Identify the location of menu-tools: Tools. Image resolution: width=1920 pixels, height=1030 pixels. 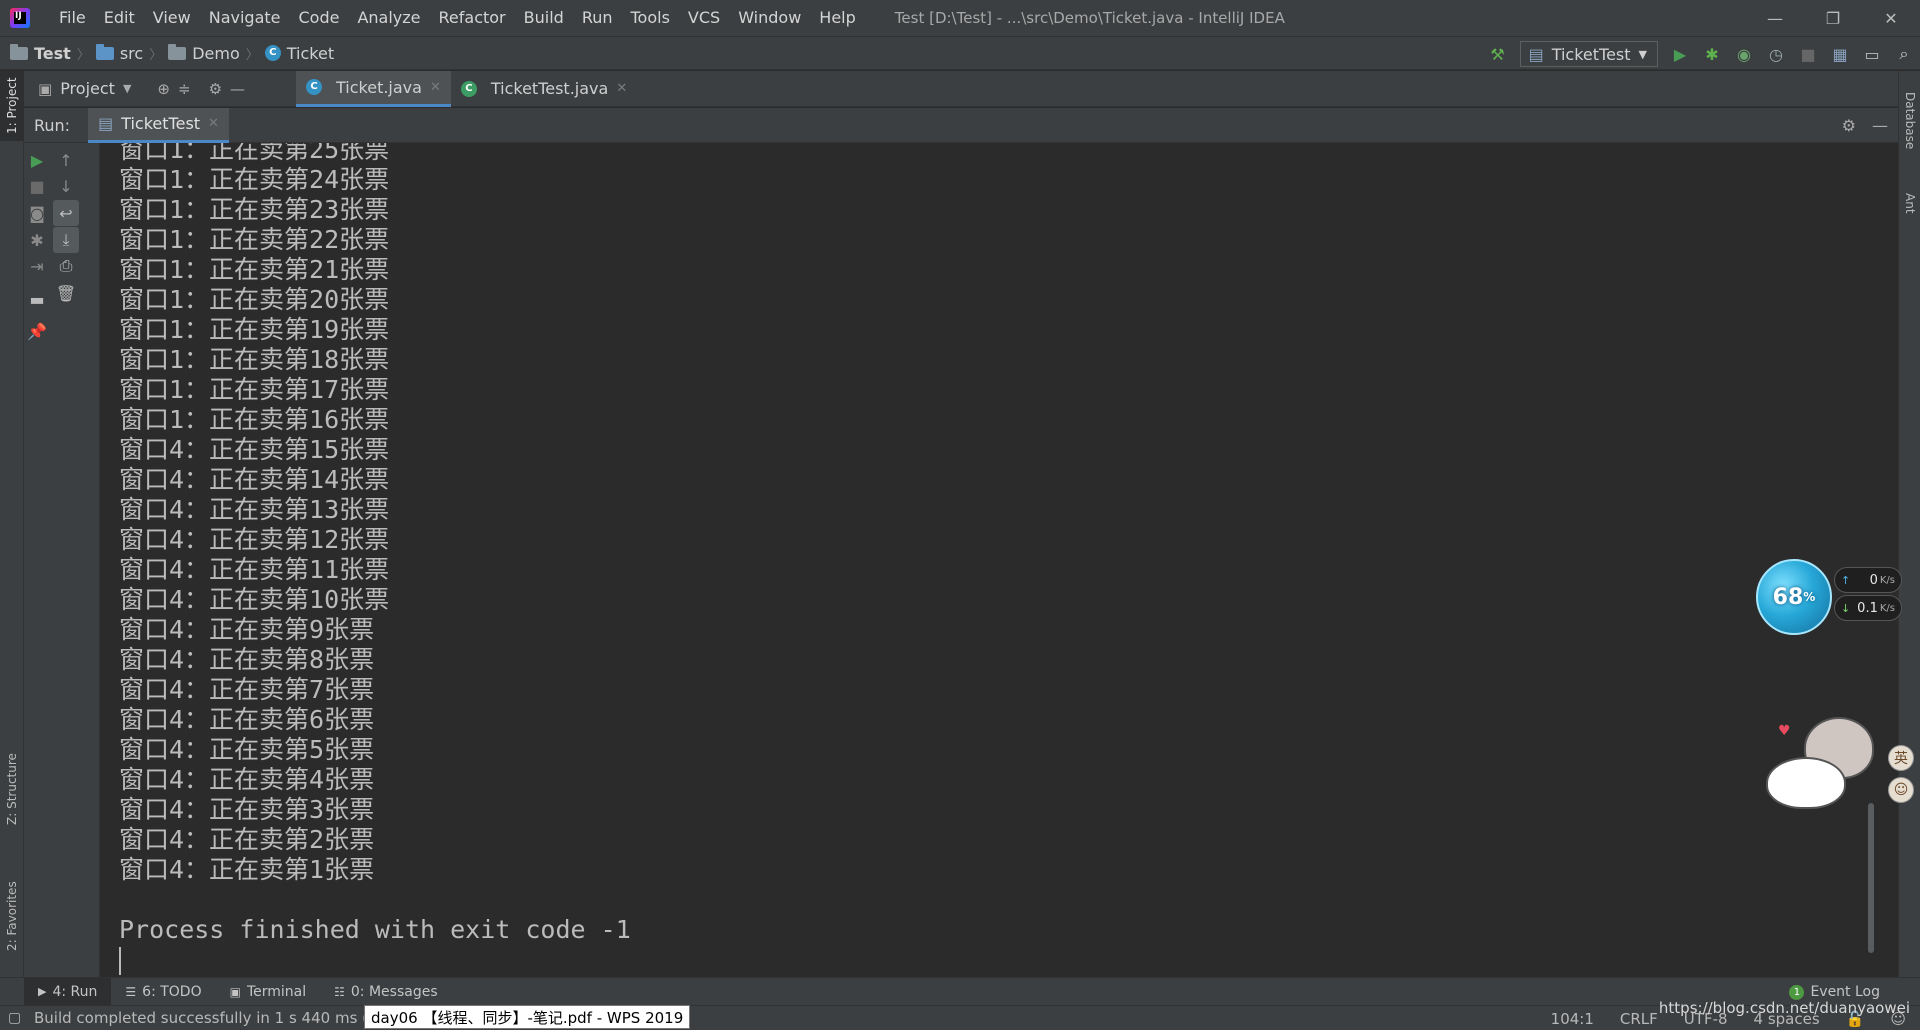
(650, 18).